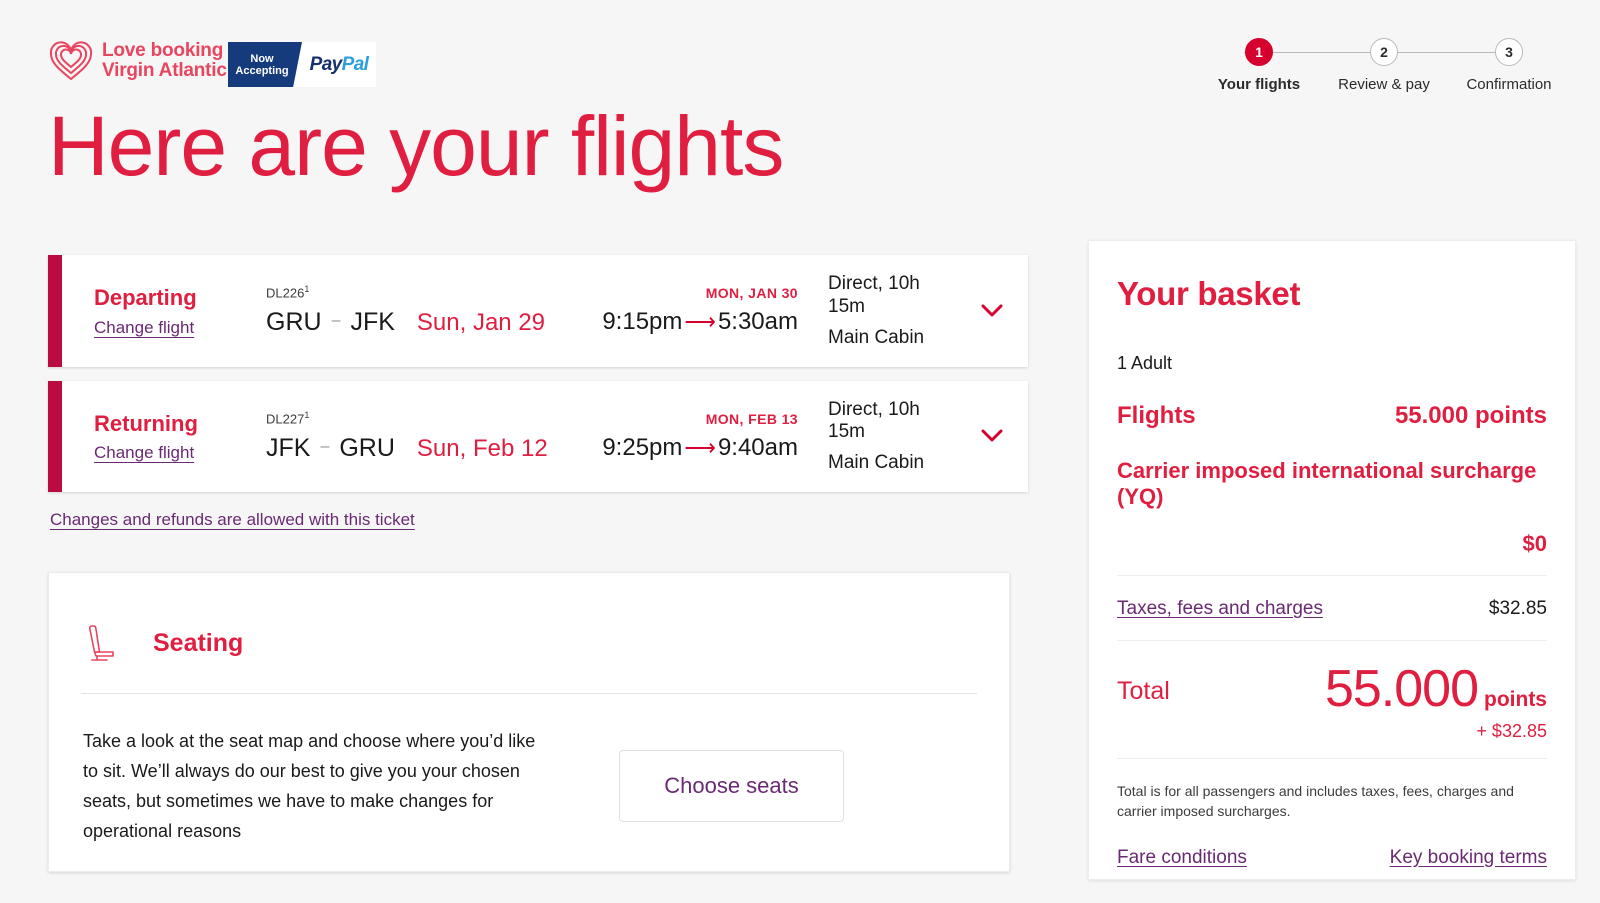 Image resolution: width=1600 pixels, height=903 pixels. What do you see at coordinates (1332, 609) in the screenshot?
I see `basket-taxes-row: Taxes, fees and charges $32.85` at bounding box center [1332, 609].